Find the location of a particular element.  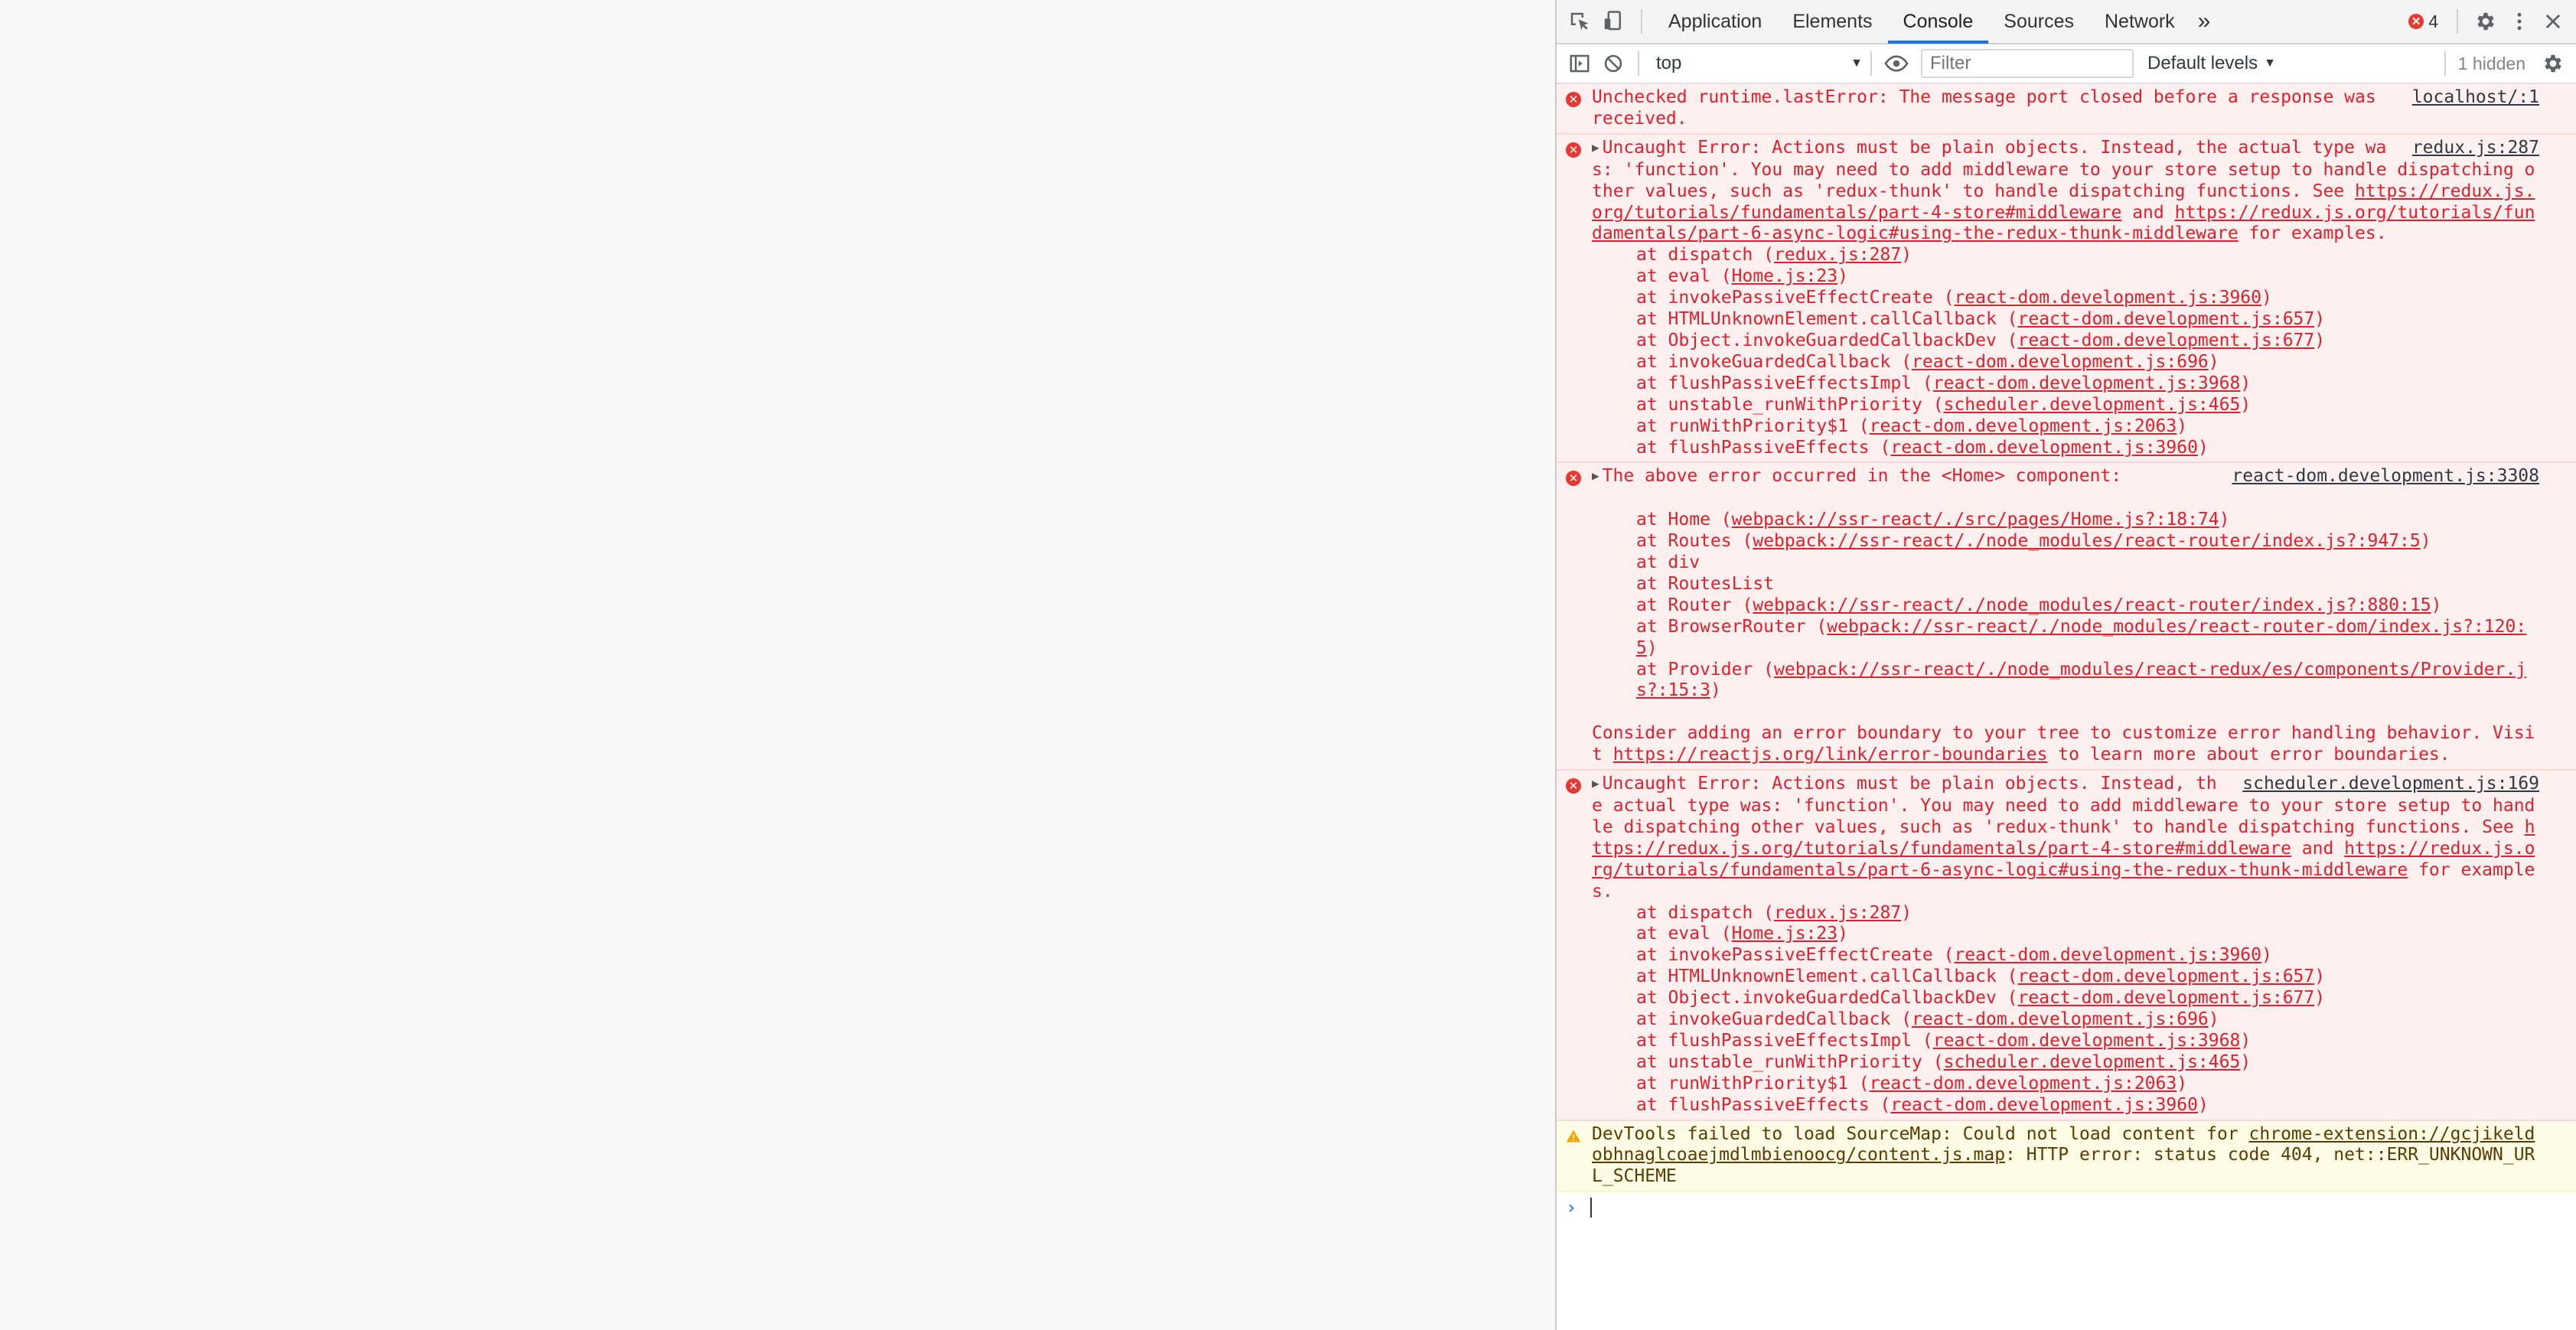

text-caret is located at coordinates (1592, 1208).